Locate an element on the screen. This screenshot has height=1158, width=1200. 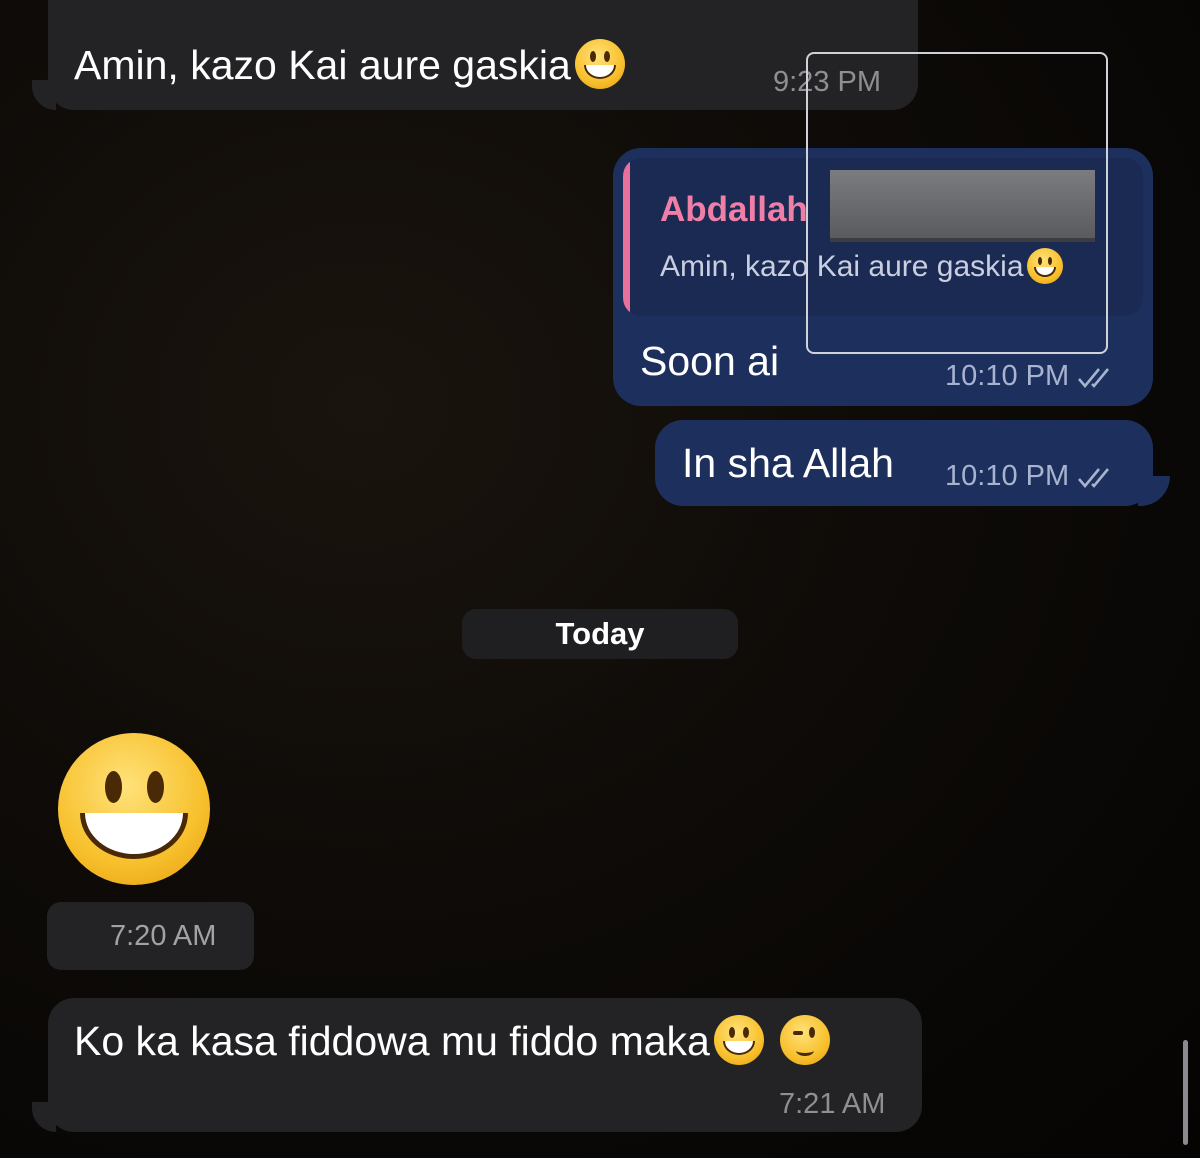
selection-box is located at coordinates (957, 203).